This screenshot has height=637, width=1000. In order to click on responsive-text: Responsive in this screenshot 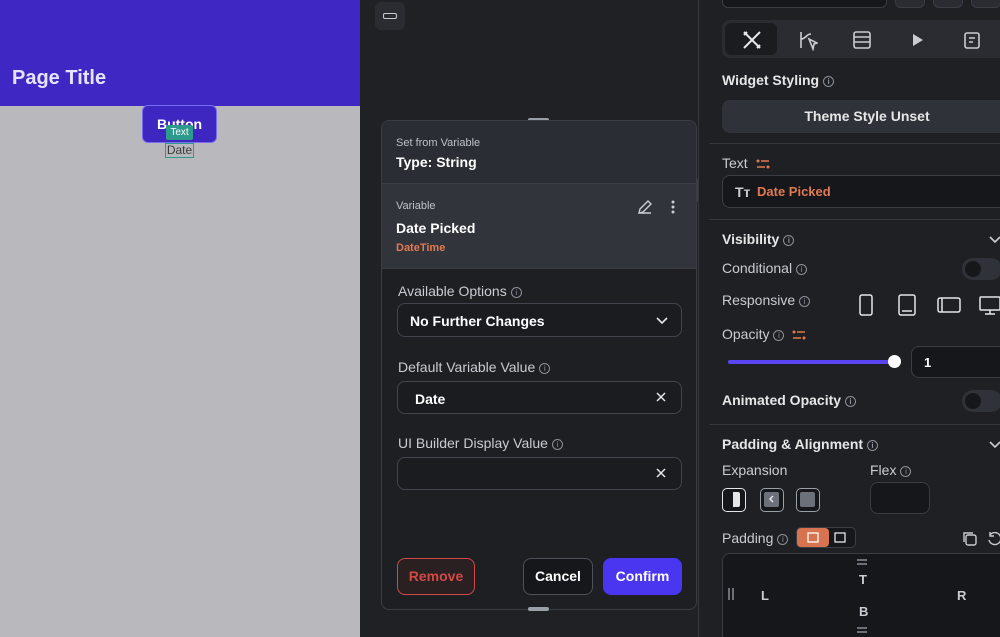, I will do `click(759, 300)`.